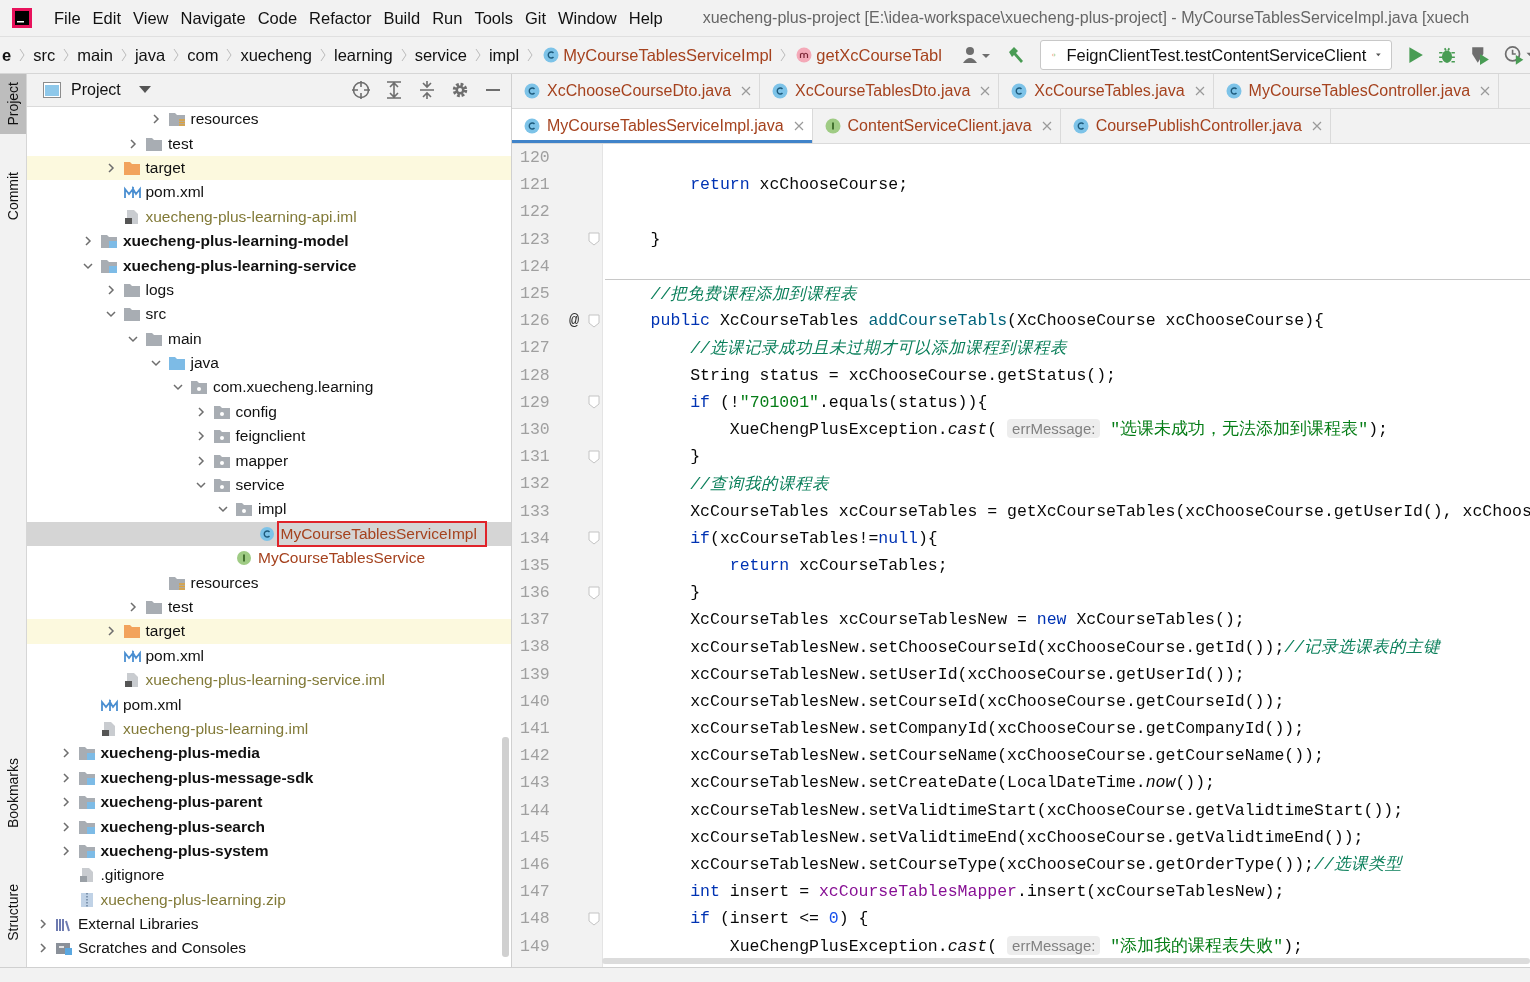  Describe the element at coordinates (1446, 55) in the screenshot. I see `bug-icon` at that location.